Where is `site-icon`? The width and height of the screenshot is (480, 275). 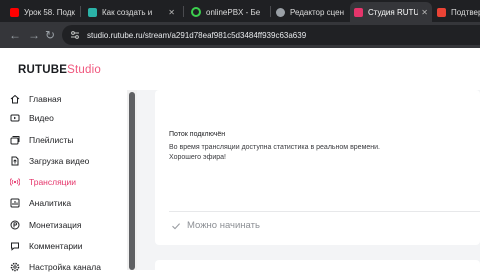
site-icon is located at coordinates (92, 12).